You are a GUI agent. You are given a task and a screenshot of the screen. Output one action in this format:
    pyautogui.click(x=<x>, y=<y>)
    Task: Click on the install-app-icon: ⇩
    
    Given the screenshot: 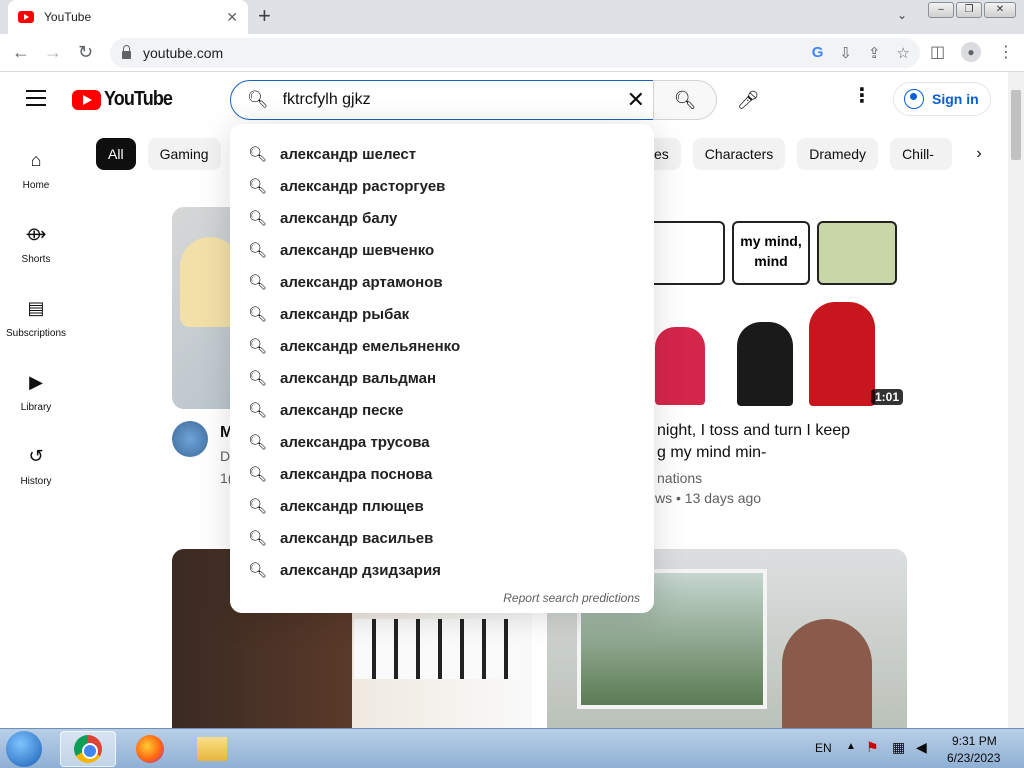 What is the action you would take?
    pyautogui.click(x=845, y=53)
    